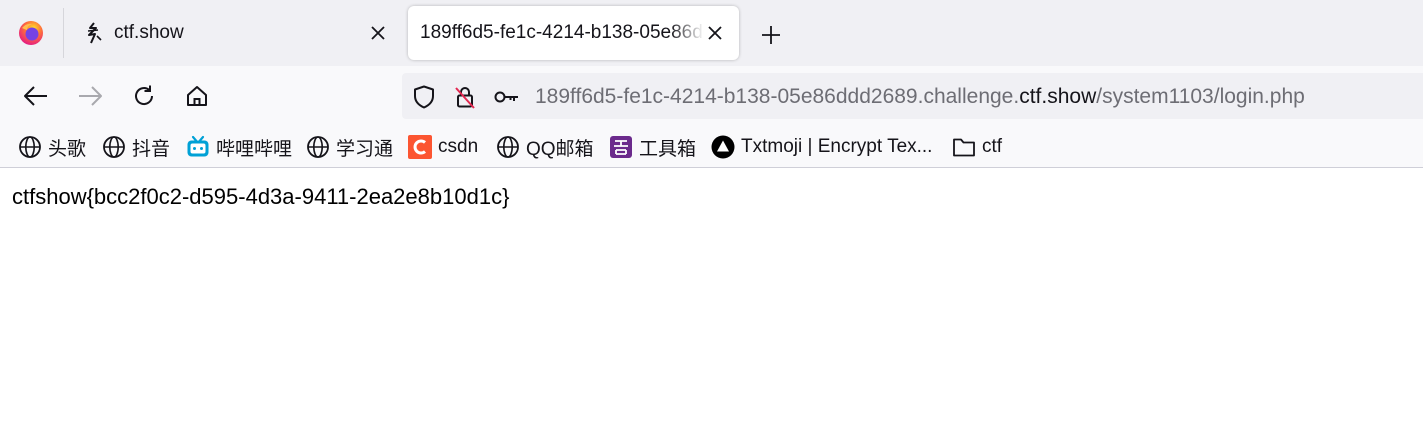  I want to click on new-tab-button, so click(771, 35).